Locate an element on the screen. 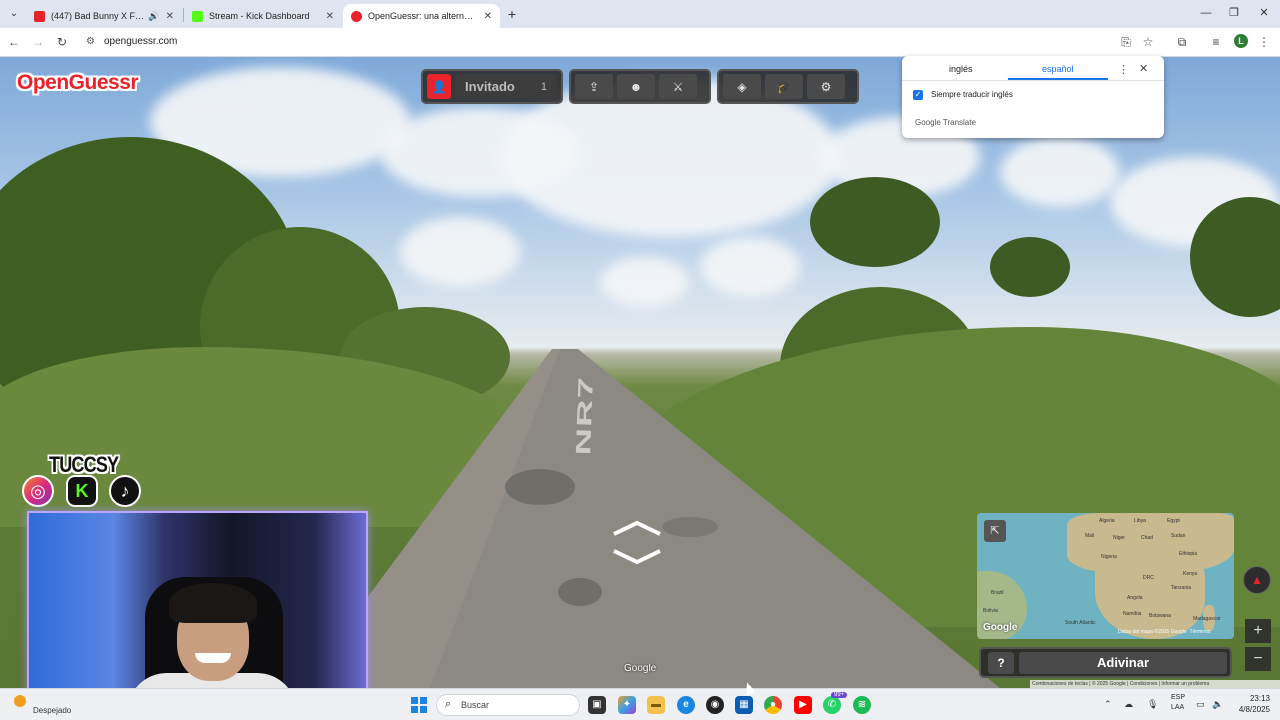 This screenshot has width=1280, height=720. expand-map-button: ⇱ is located at coordinates (995, 531).